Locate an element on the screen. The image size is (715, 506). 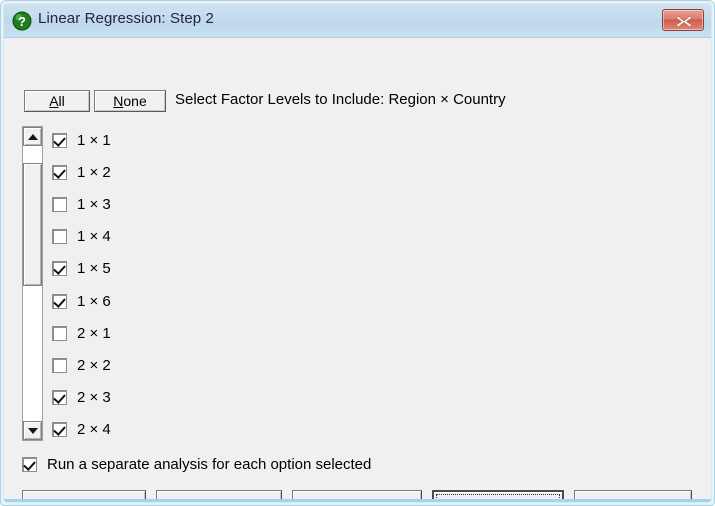
factor-level-row: 1 × 5 is located at coordinates (81, 269).